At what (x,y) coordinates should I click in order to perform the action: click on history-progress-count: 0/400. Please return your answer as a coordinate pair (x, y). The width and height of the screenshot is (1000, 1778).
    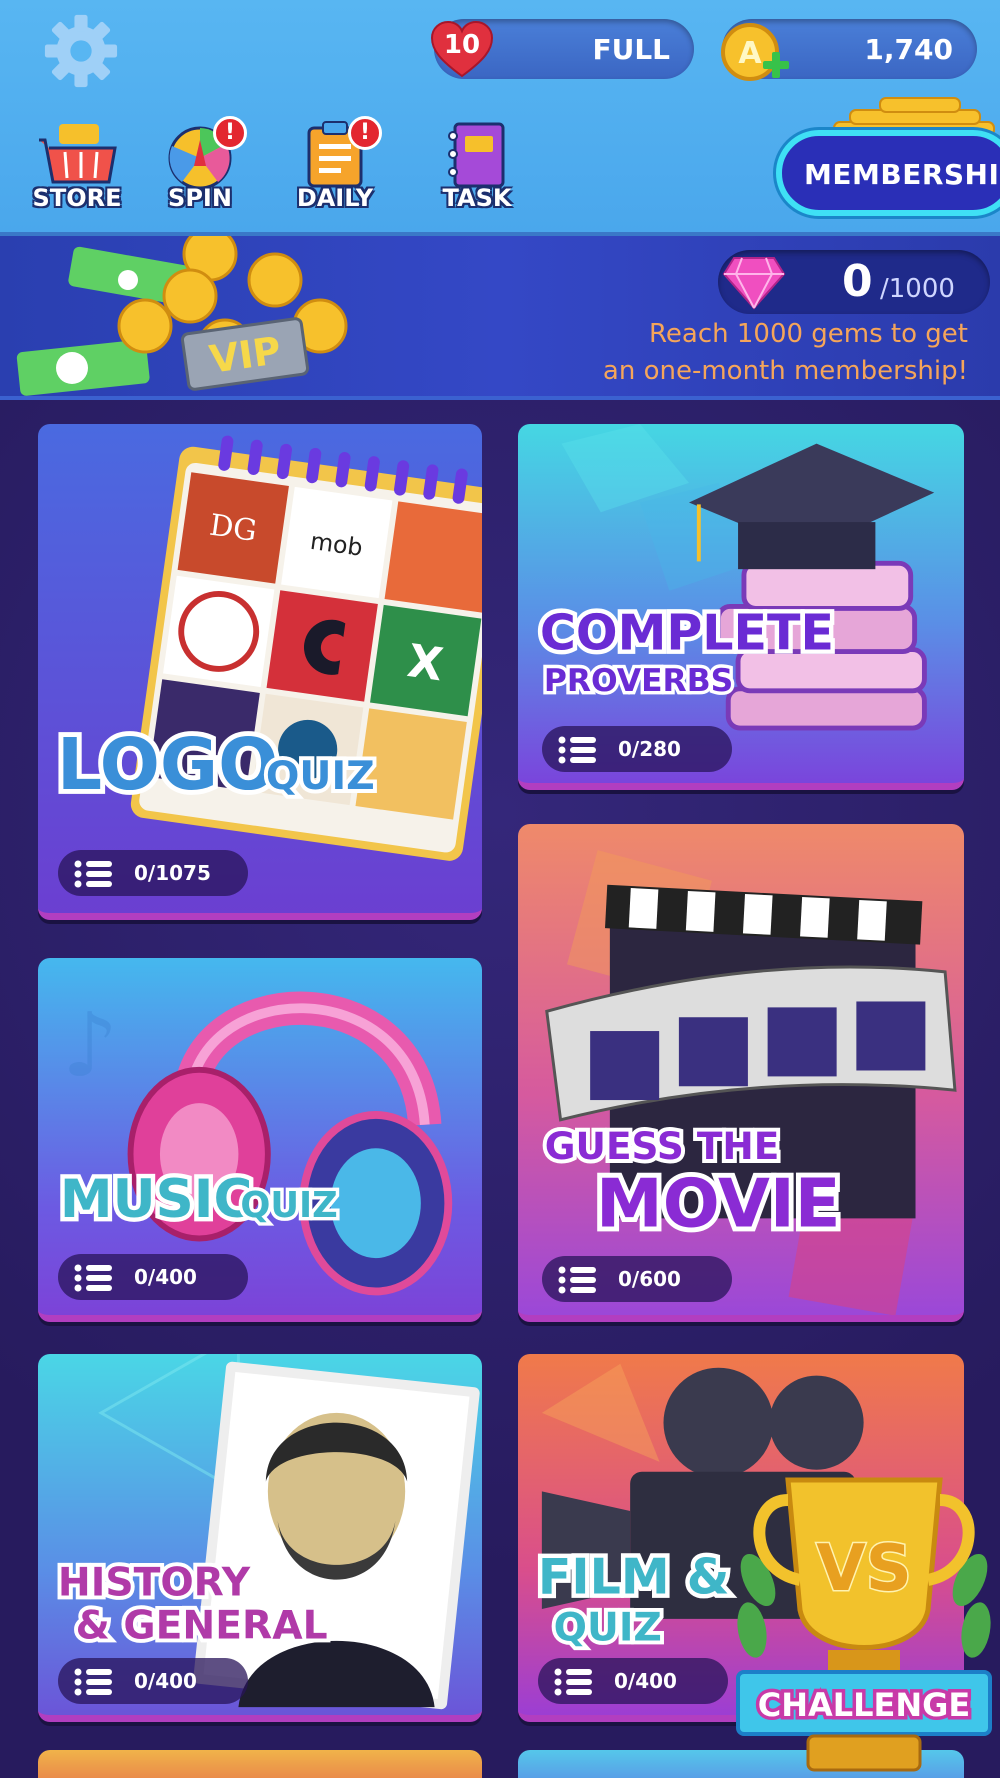
    Looking at the image, I should click on (165, 1681).